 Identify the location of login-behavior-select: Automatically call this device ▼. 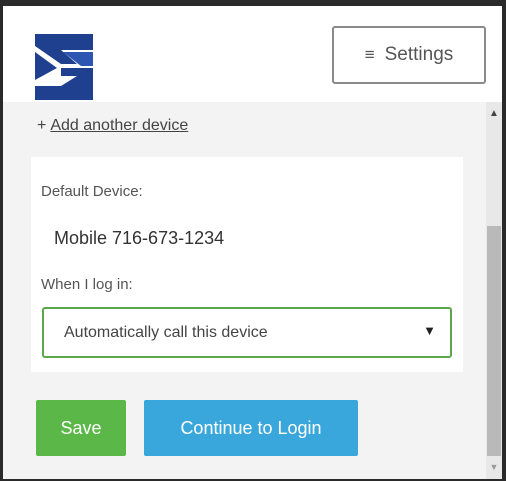
(247, 332).